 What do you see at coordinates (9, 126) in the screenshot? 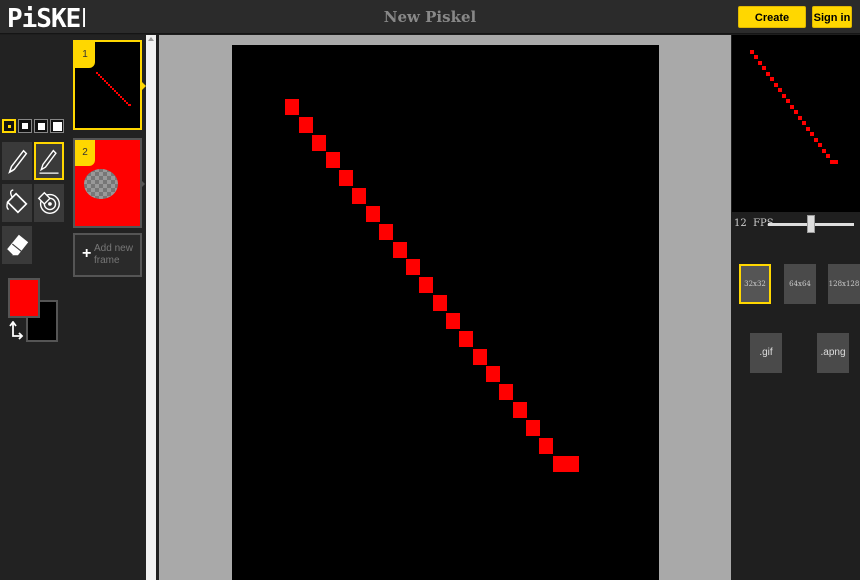
I see `pen-size-1-button` at bounding box center [9, 126].